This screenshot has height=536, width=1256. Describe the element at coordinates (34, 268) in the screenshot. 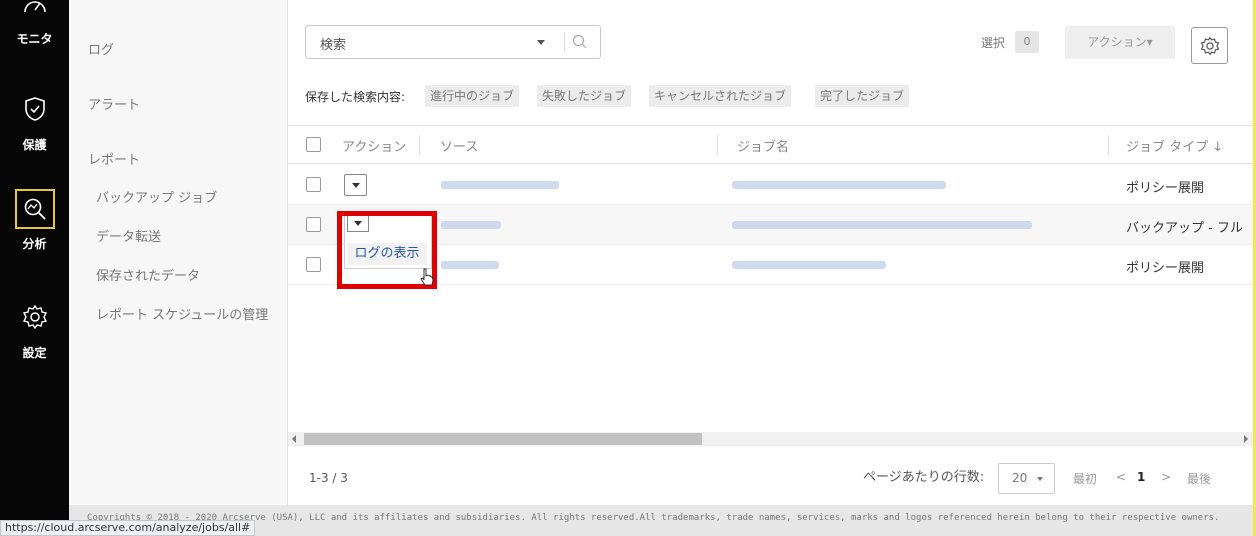

I see `main-nav: モニタ 保護 分析 設定` at that location.